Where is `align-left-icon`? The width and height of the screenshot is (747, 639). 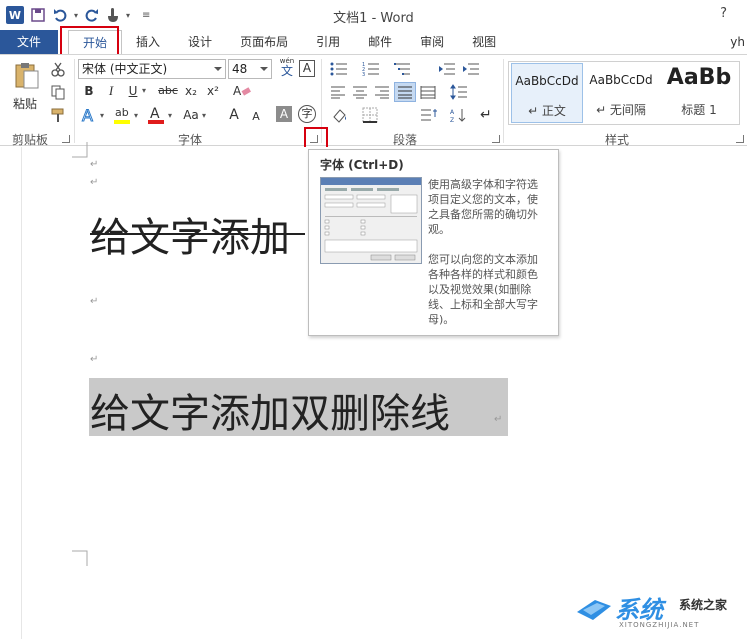 align-left-icon is located at coordinates (338, 92).